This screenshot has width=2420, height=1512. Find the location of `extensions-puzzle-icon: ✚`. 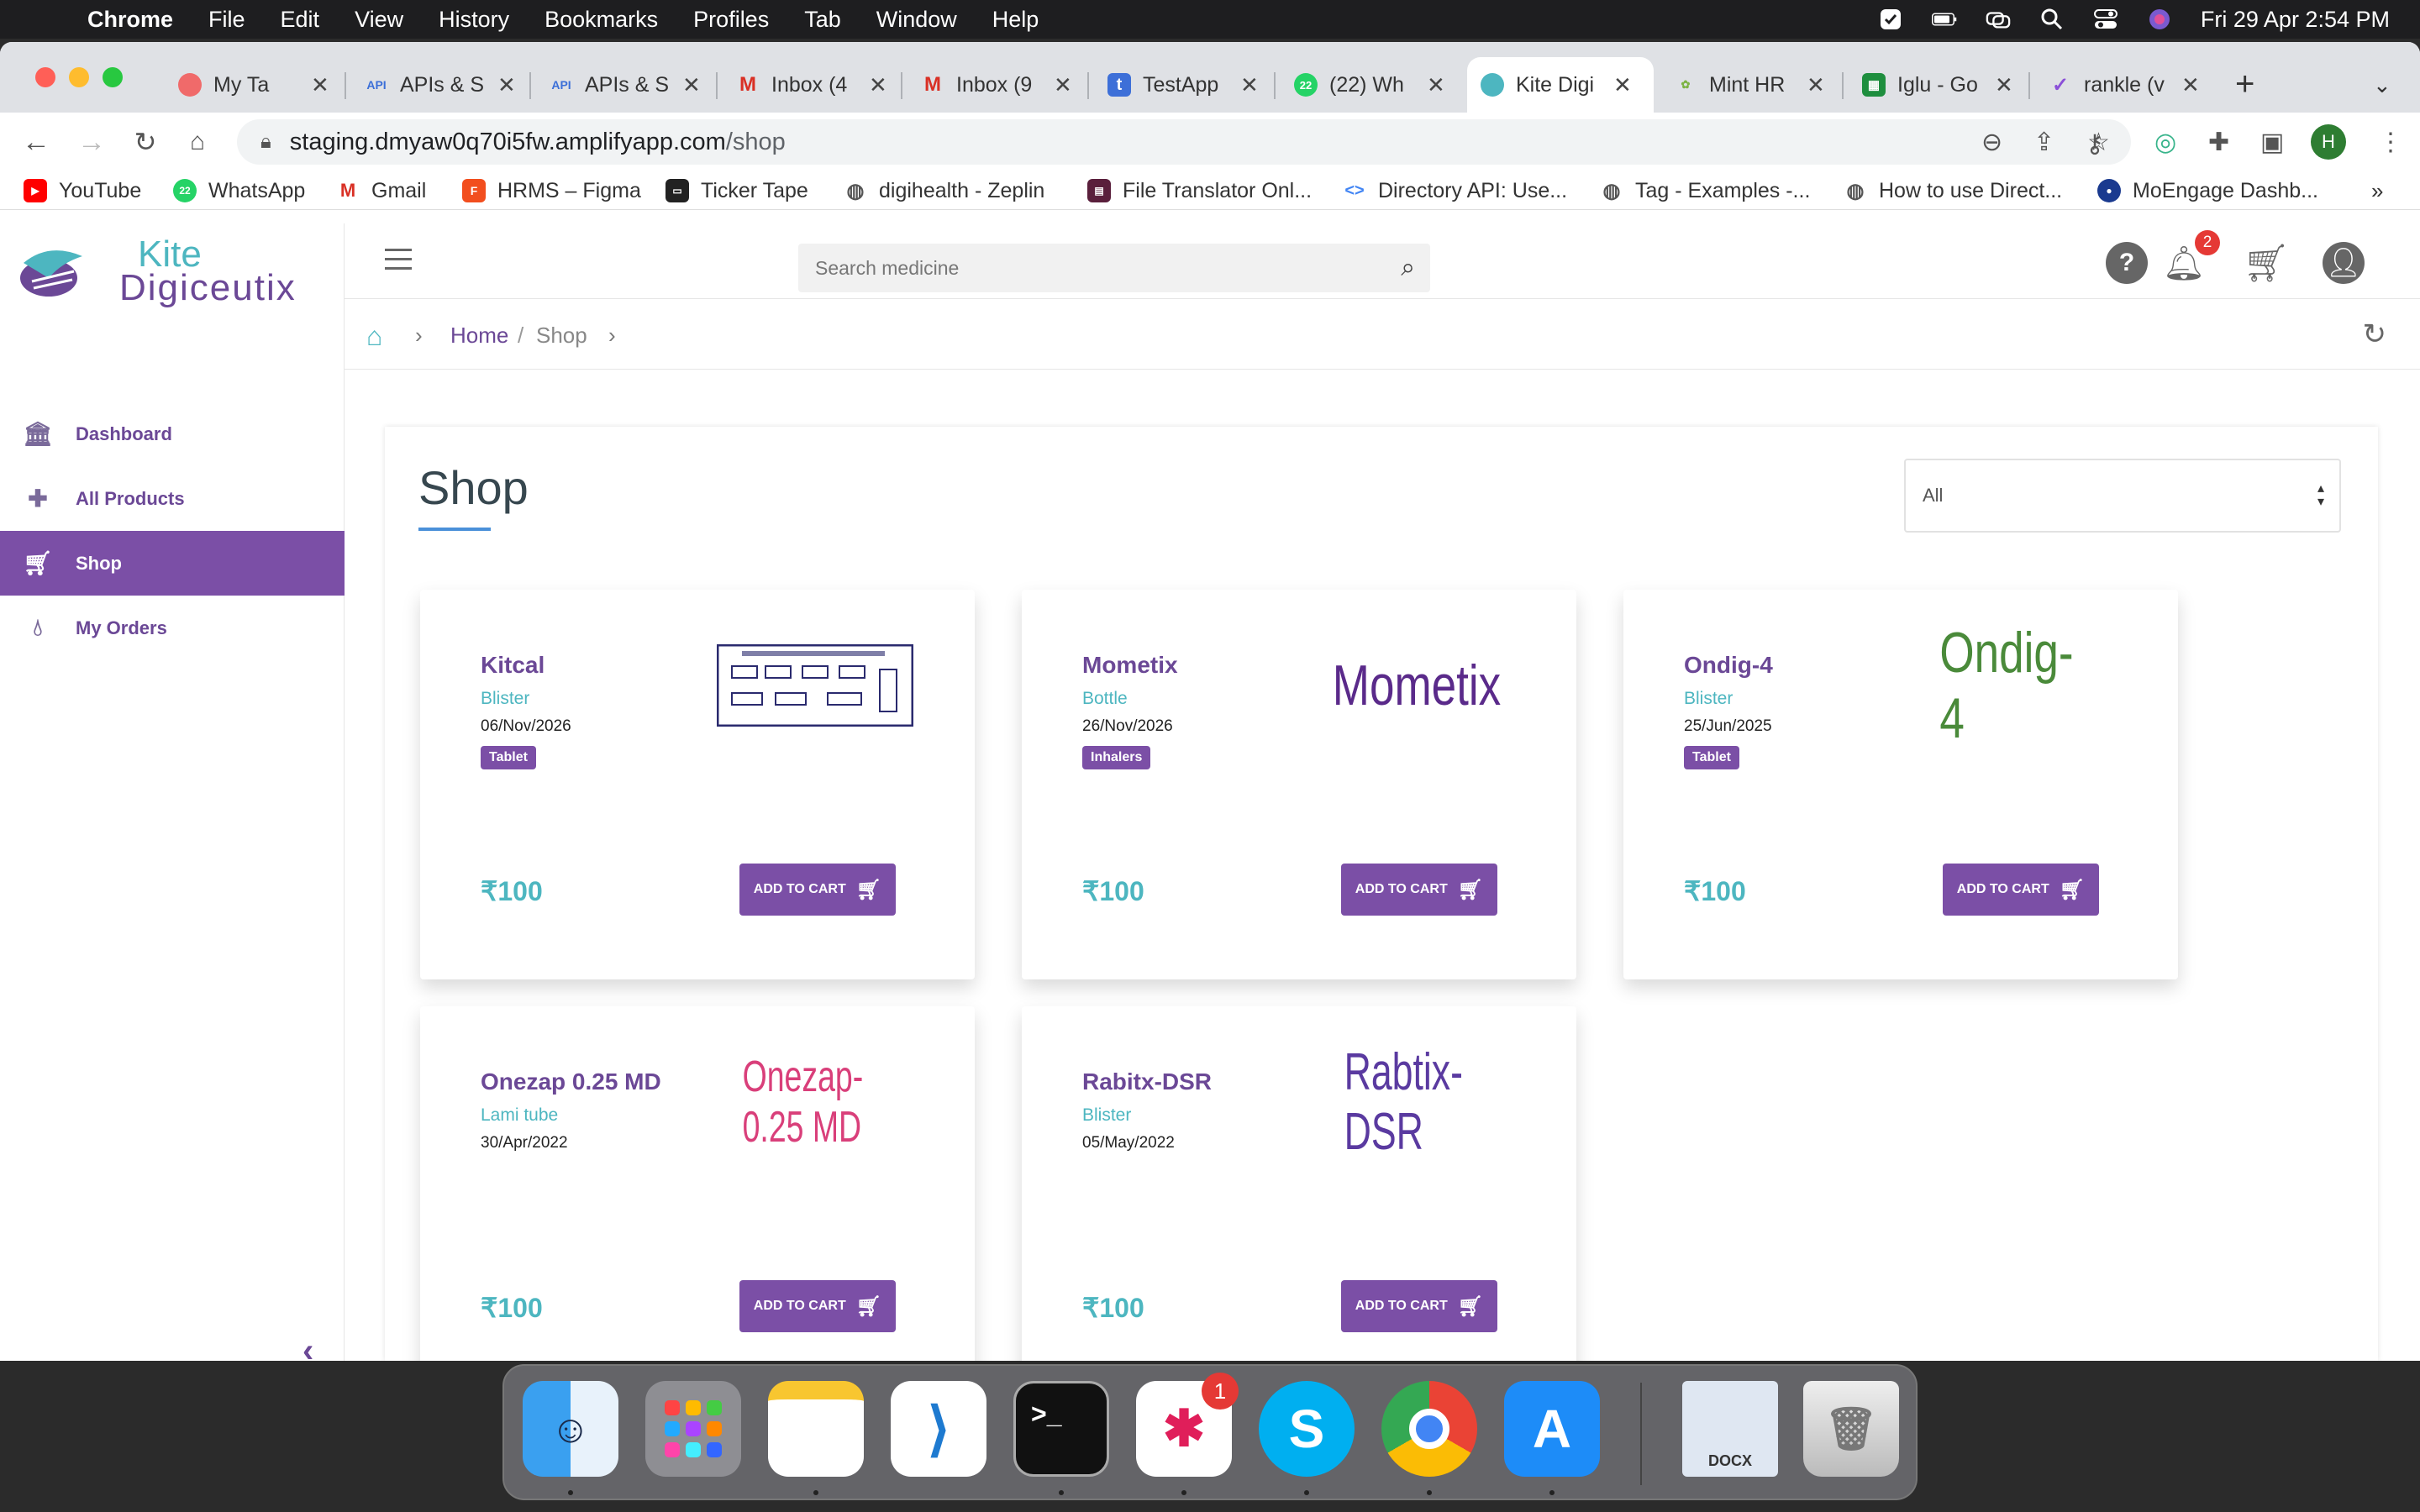

extensions-puzzle-icon: ✚ is located at coordinates (2218, 142).